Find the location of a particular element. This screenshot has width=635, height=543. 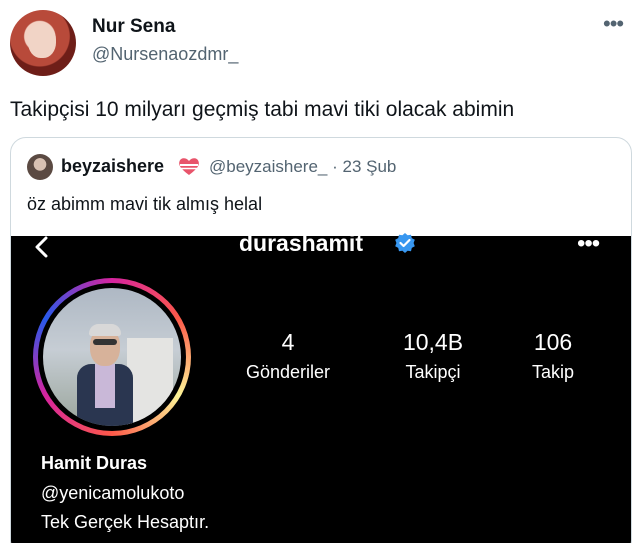

instagram-profile-picture is located at coordinates (112, 357).